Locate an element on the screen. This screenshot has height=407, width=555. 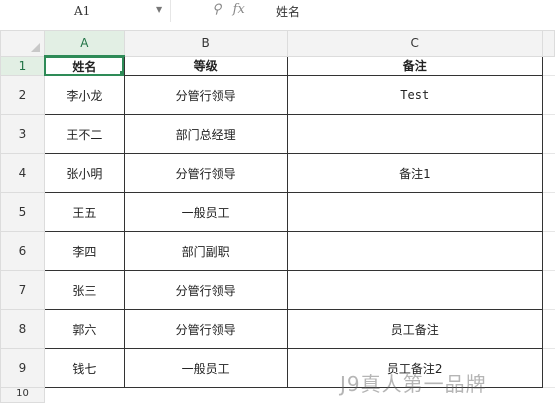
cell-level: 部门副职 is located at coordinates (205, 251).